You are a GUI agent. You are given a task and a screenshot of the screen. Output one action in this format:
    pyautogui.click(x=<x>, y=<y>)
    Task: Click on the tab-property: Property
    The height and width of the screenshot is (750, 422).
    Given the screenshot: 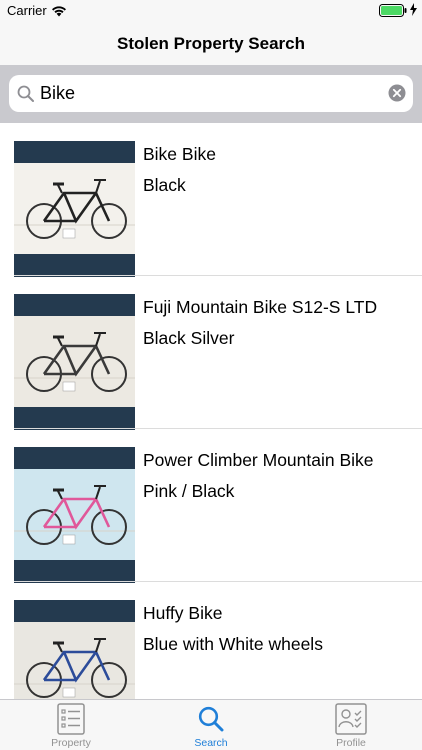 What is the action you would take?
    pyautogui.click(x=71, y=725)
    